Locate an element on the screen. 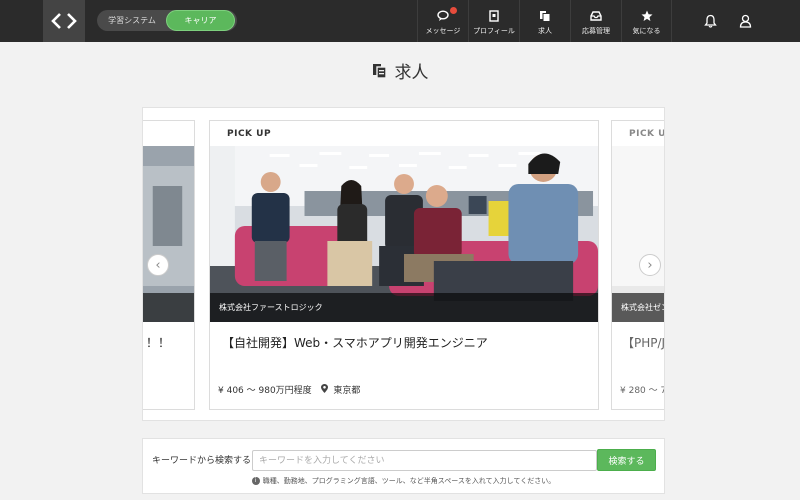 This screenshot has width=800, height=500. chevron-right-icon: › is located at coordinates (650, 265).